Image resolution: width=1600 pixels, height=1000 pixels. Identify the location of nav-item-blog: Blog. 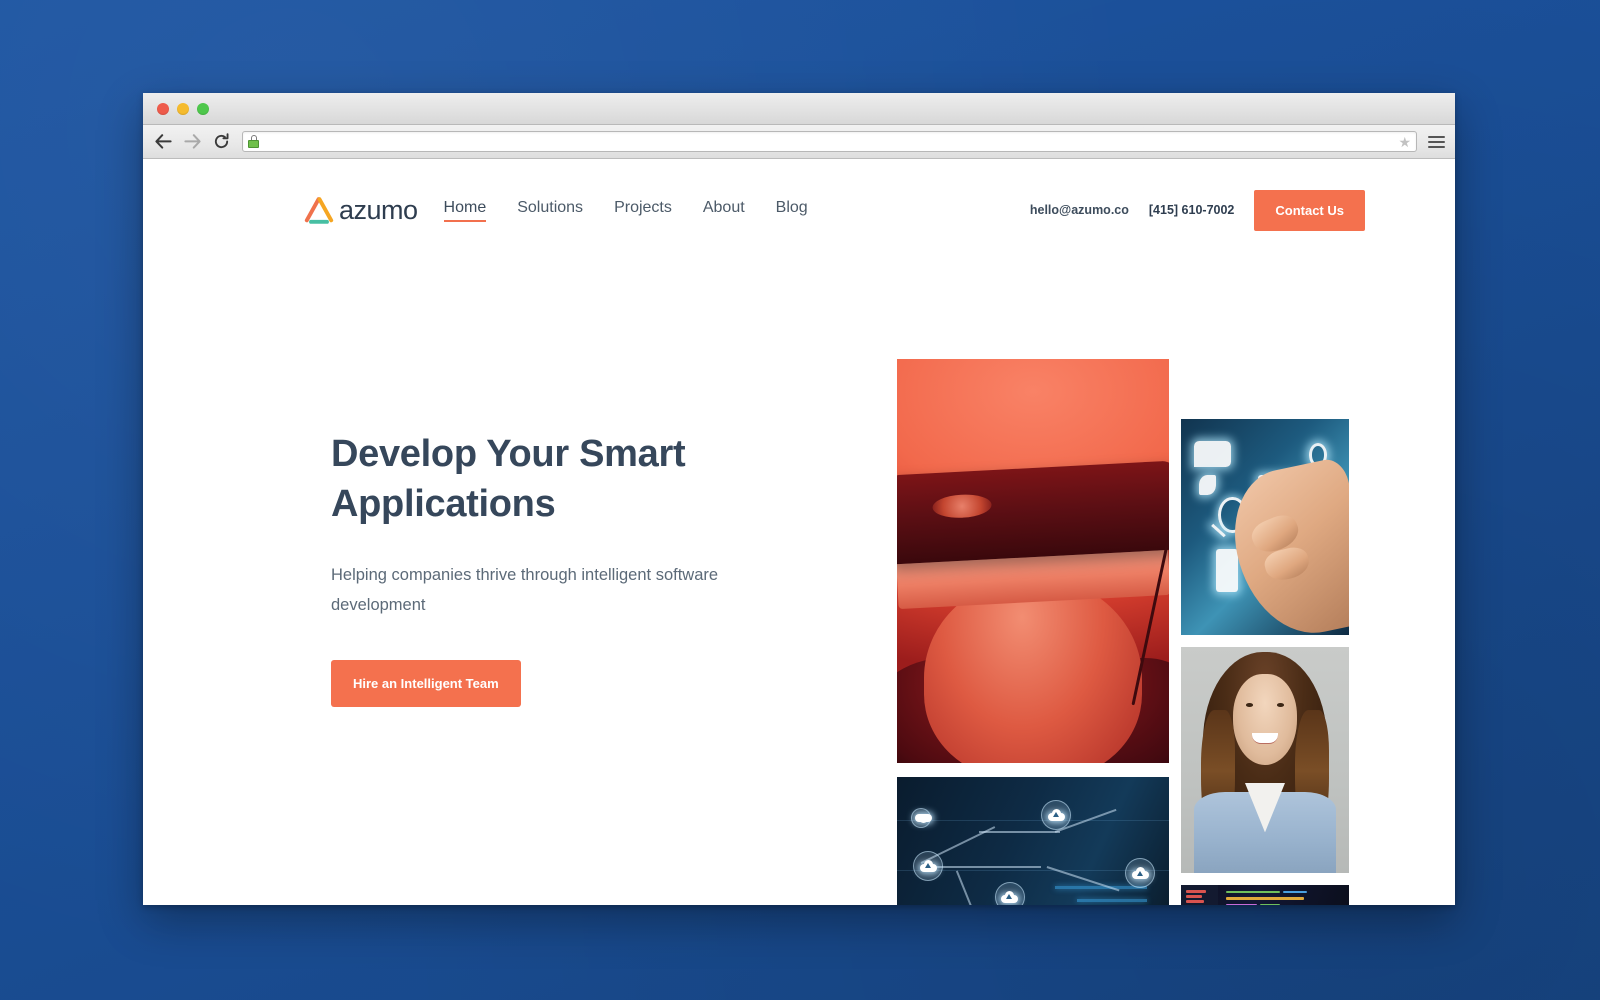
(792, 210).